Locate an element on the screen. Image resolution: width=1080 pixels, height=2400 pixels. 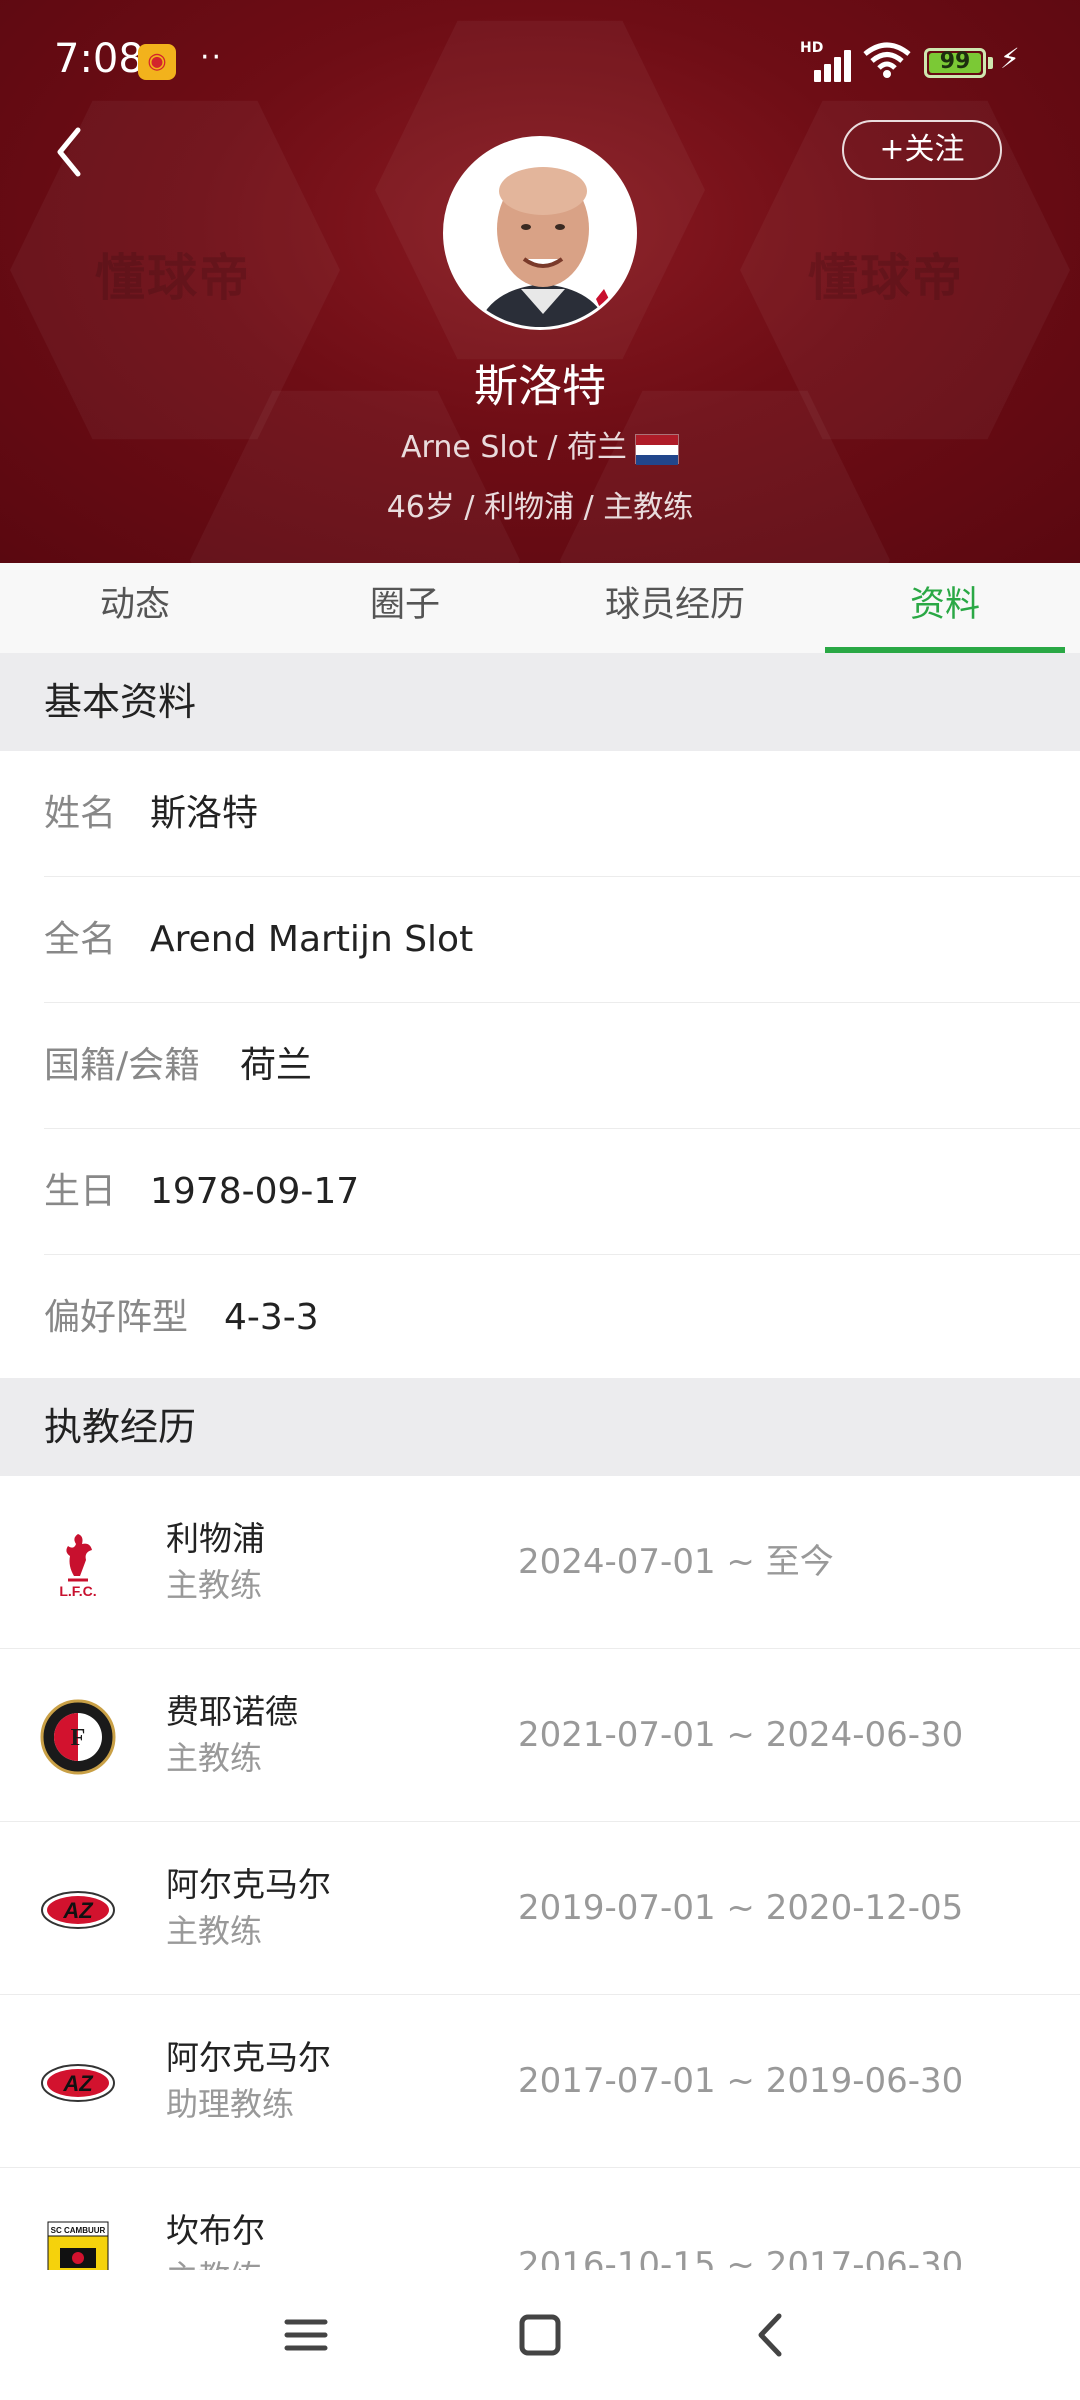
status-bar: 7:08 ◉ ·· HD 99 ⚡ is located at coordinates (540, 62).